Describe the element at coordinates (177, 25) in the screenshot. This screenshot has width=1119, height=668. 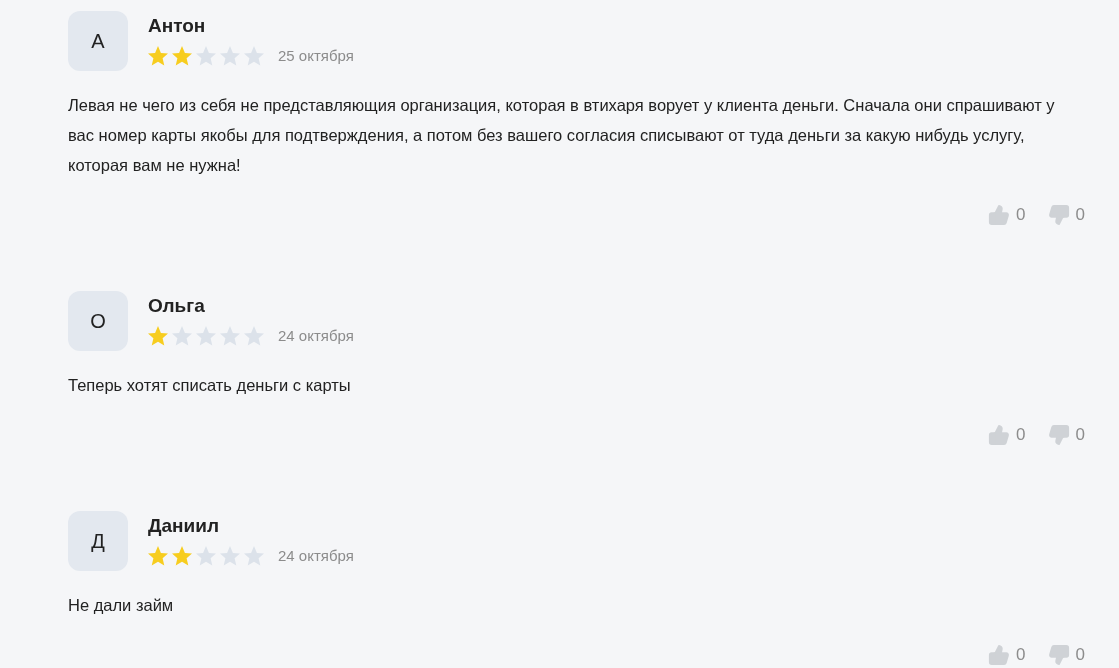
I see `reviewer-name: Антон` at that location.